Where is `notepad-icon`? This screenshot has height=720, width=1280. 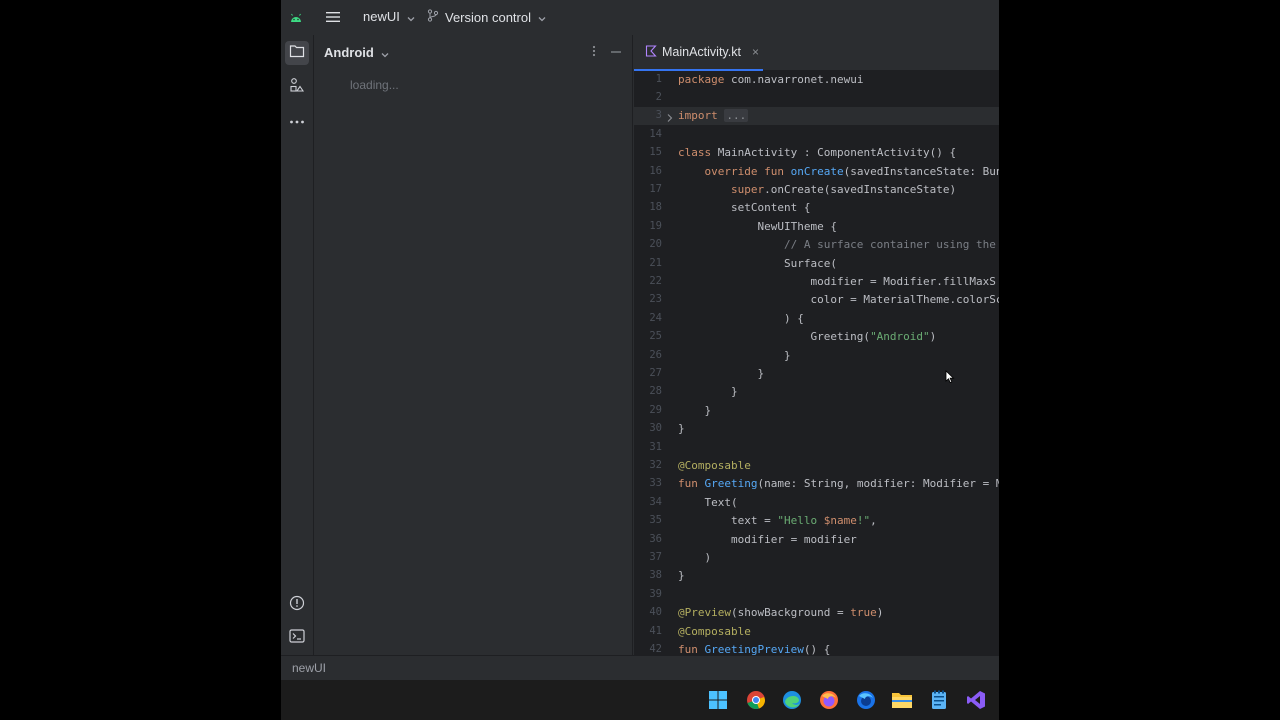 notepad-icon is located at coordinates (939, 700).